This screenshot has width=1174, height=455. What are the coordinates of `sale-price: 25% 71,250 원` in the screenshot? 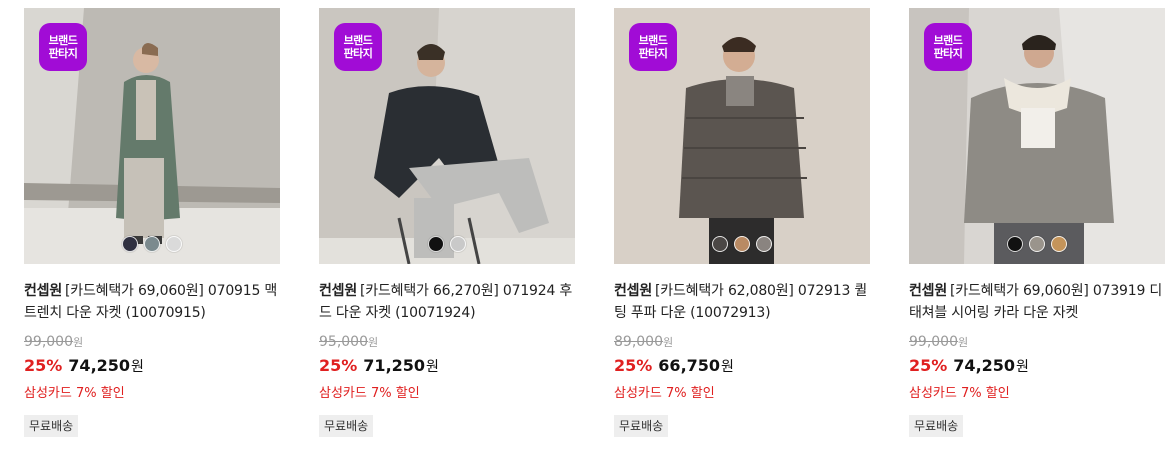 It's located at (447, 366).